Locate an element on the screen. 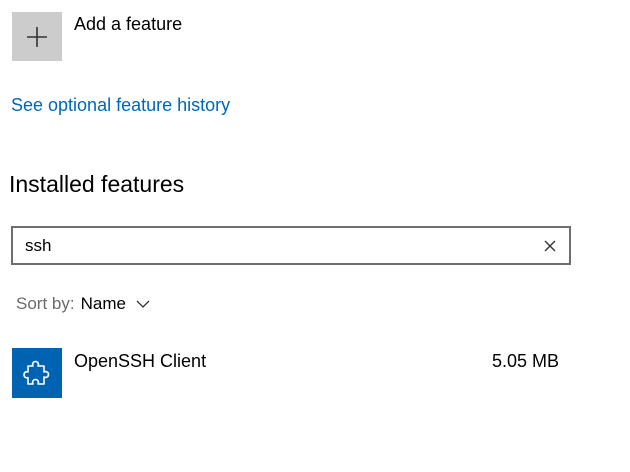 Image resolution: width=630 pixels, height=472 pixels. installed-features-search-box is located at coordinates (291, 245).